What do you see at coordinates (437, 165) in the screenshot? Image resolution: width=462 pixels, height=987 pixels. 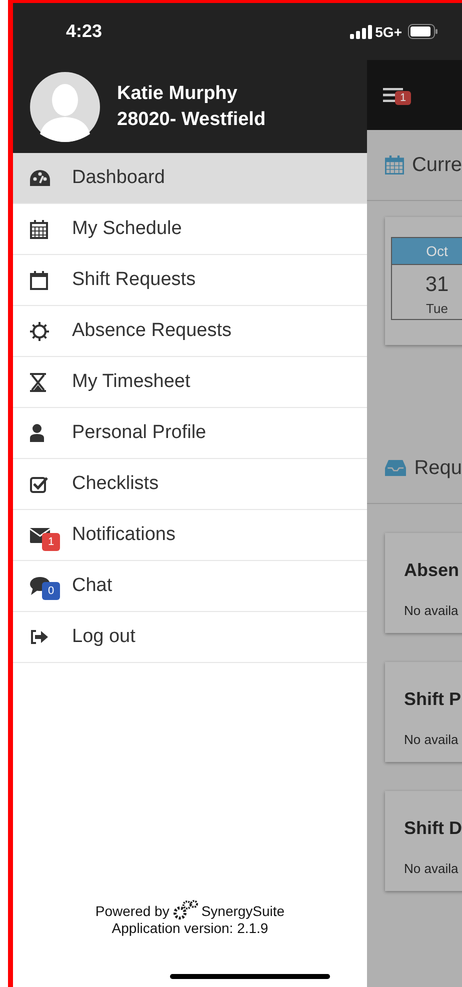 I see `section-title: Curre` at bounding box center [437, 165].